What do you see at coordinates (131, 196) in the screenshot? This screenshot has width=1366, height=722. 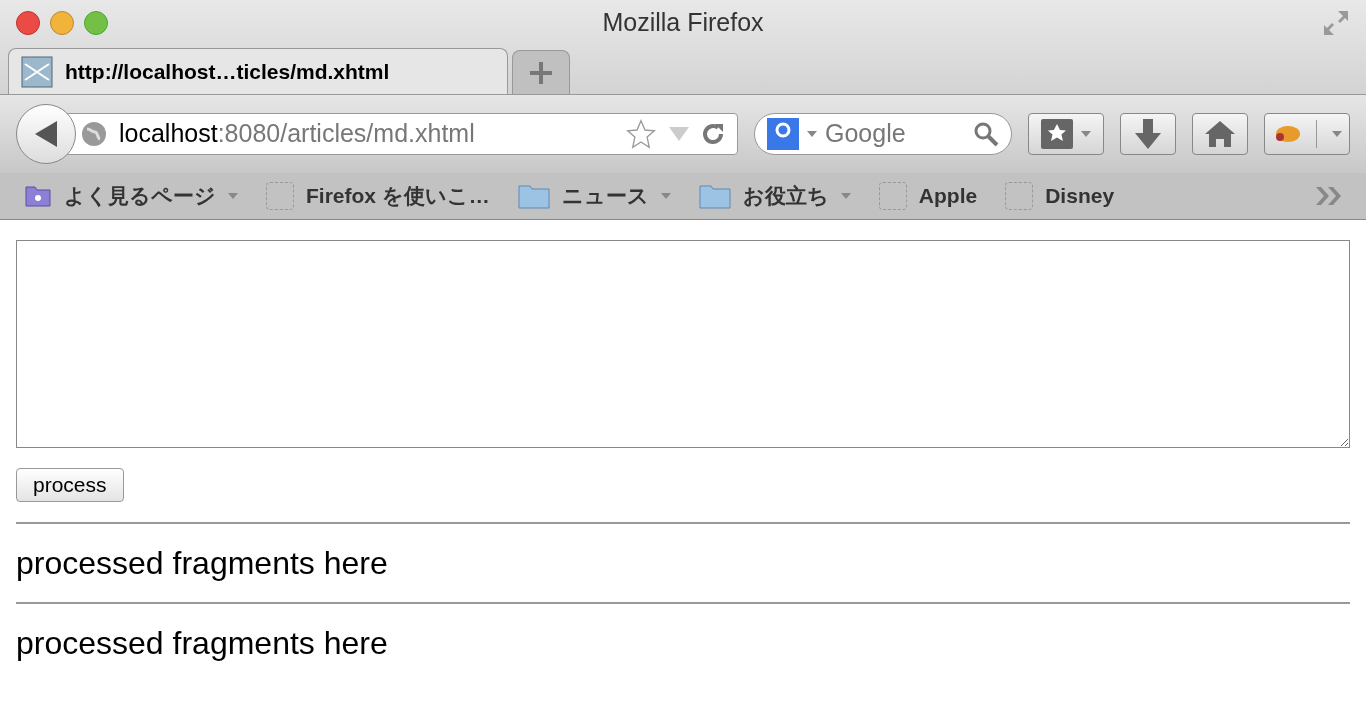 I see `bookmark-item: よく見るページ` at bounding box center [131, 196].